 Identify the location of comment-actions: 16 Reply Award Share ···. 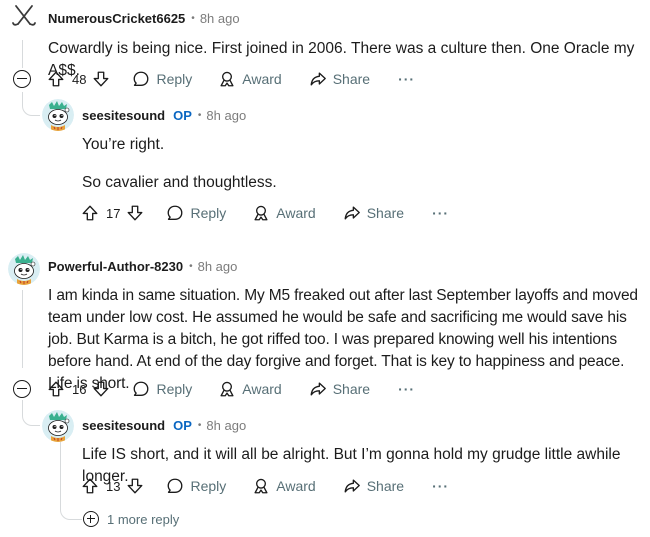
(231, 389).